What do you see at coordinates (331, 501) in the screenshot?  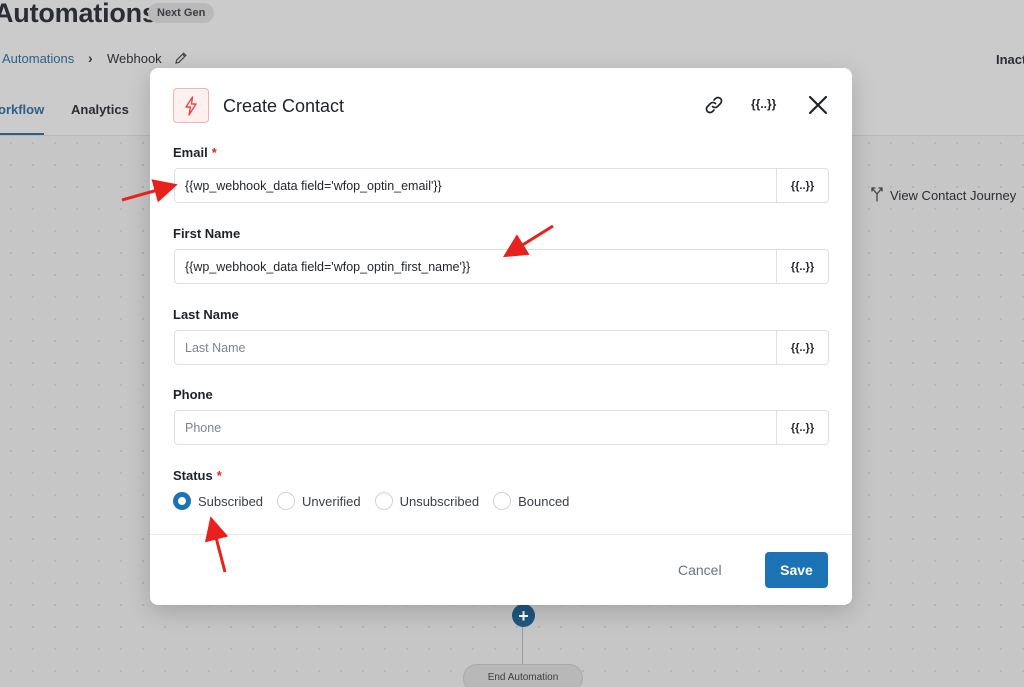 I see `status-option-label: Unverified` at bounding box center [331, 501].